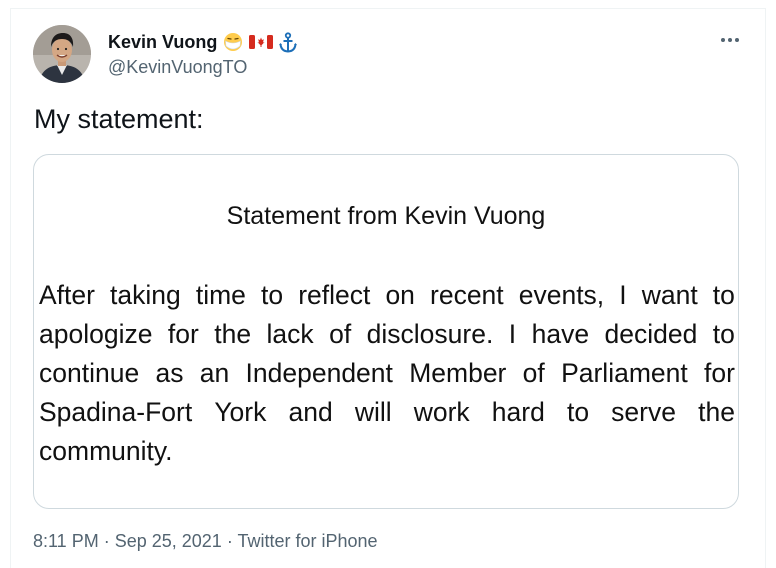  I want to click on statement-word: Spadina-Fort, so click(116, 412).